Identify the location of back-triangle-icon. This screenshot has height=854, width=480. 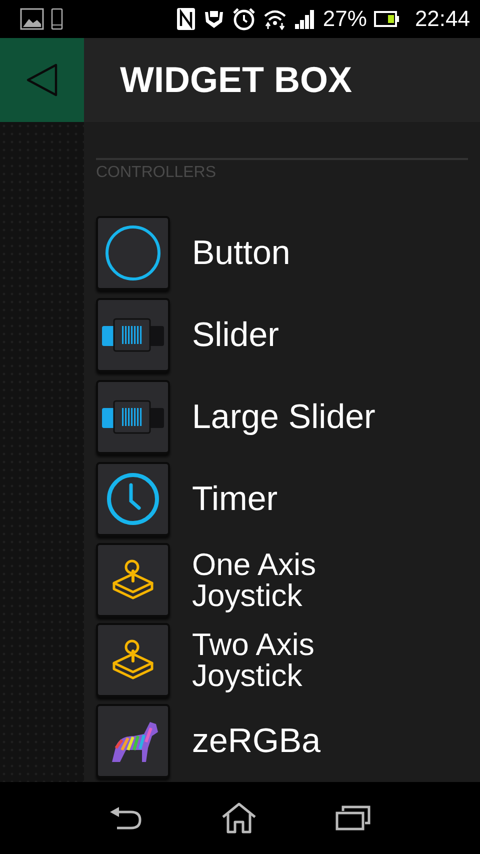
(42, 80).